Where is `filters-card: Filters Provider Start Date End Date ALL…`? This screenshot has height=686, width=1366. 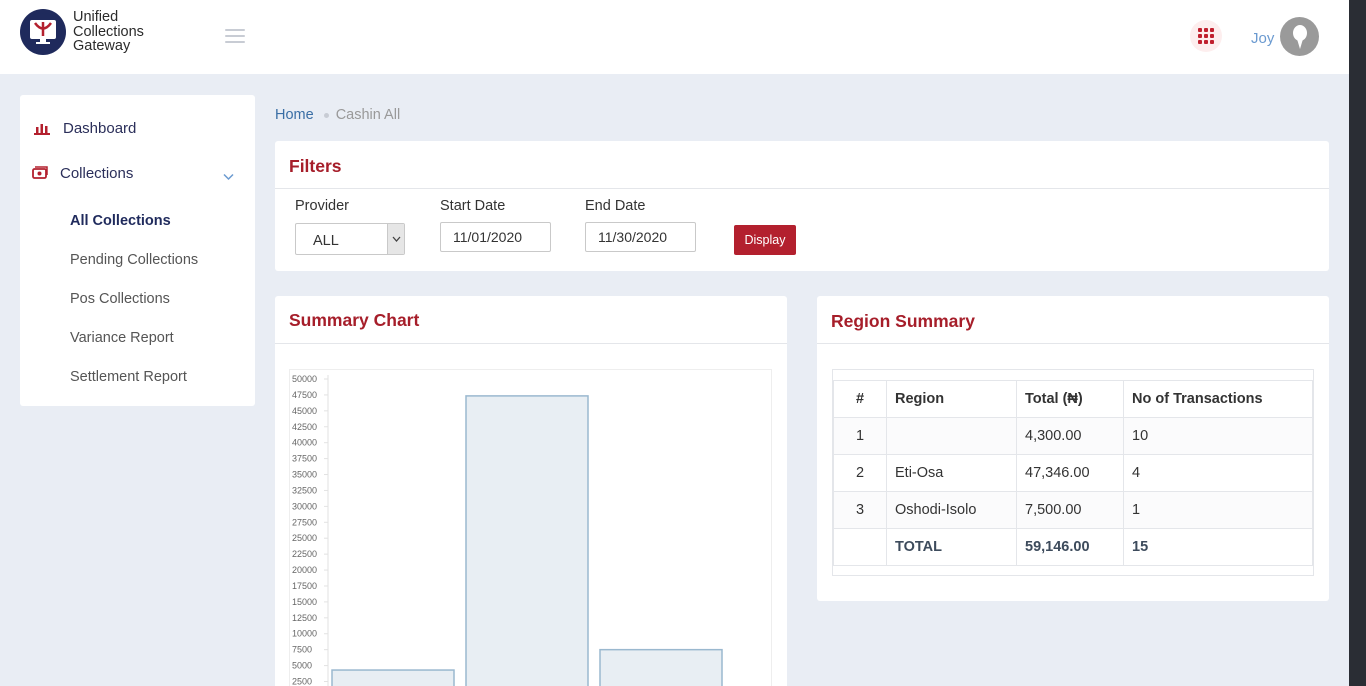 filters-card: Filters Provider Start Date End Date ALL… is located at coordinates (802, 206).